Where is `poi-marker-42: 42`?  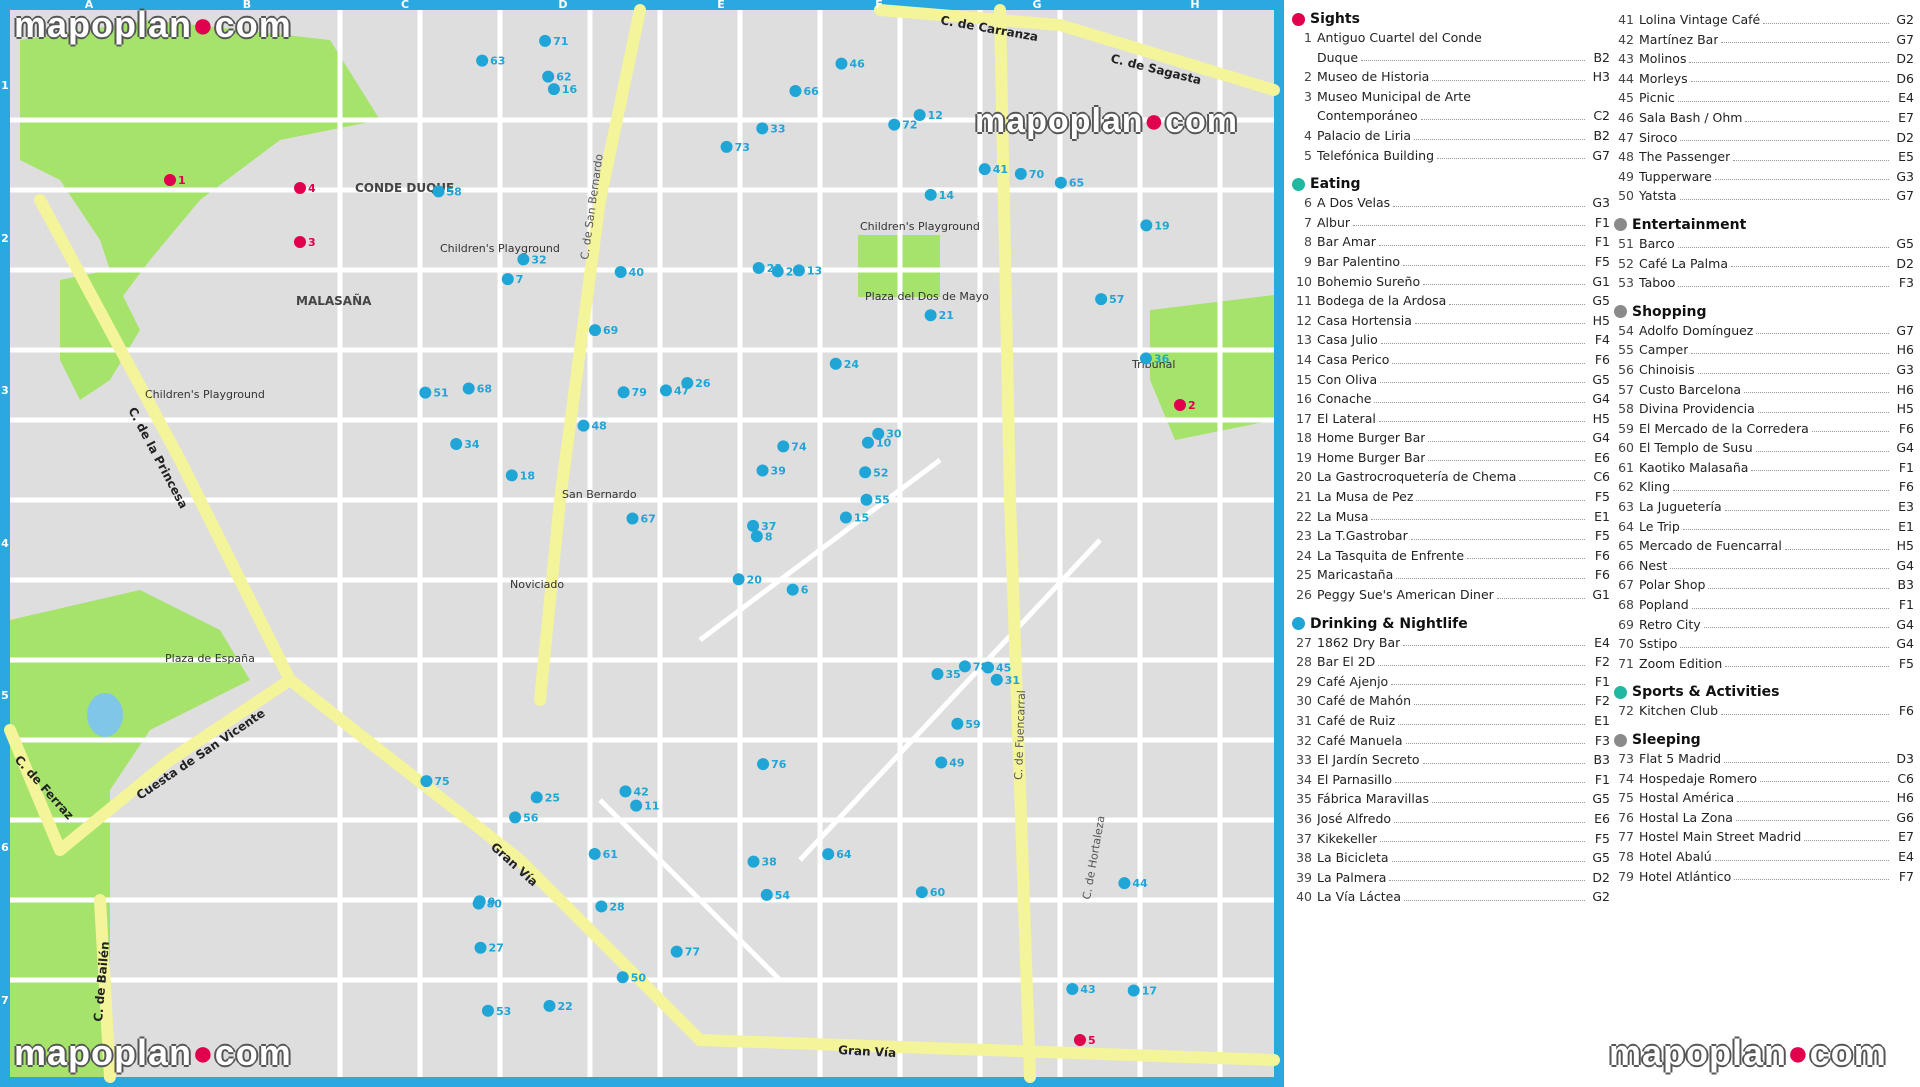
poi-marker-42: 42 is located at coordinates (634, 791).